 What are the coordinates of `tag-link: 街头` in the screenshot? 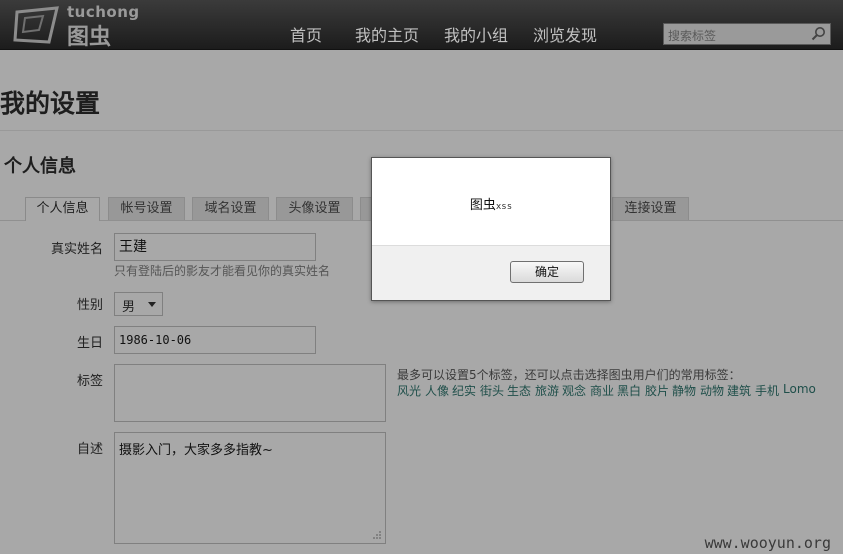 It's located at (492, 390).